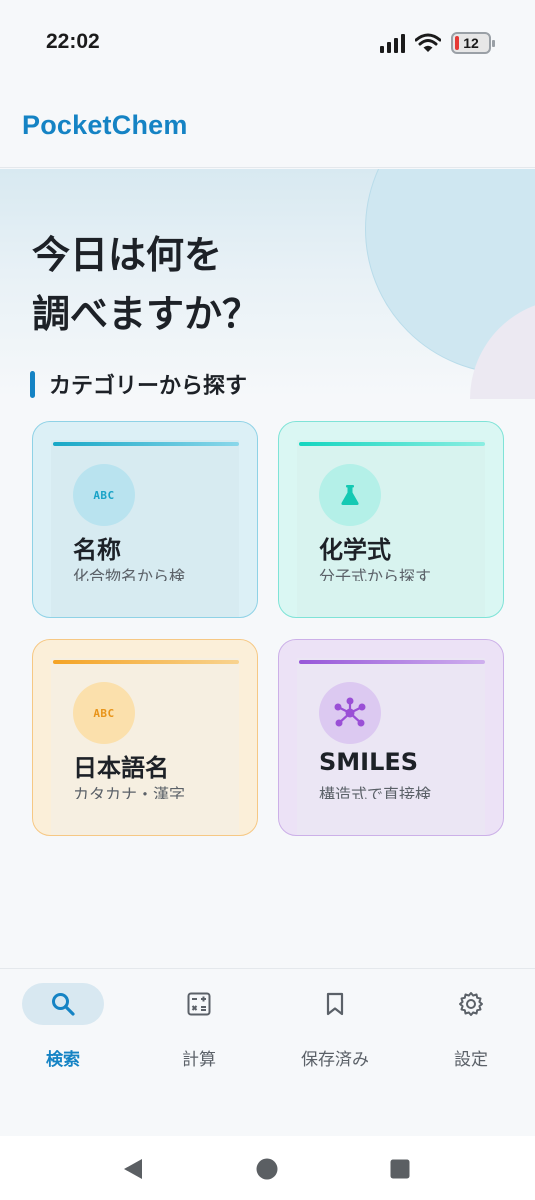  Describe the element at coordinates (145, 519) in the screenshot. I see `category-card-name: ABC 名称 化合物名から検` at that location.